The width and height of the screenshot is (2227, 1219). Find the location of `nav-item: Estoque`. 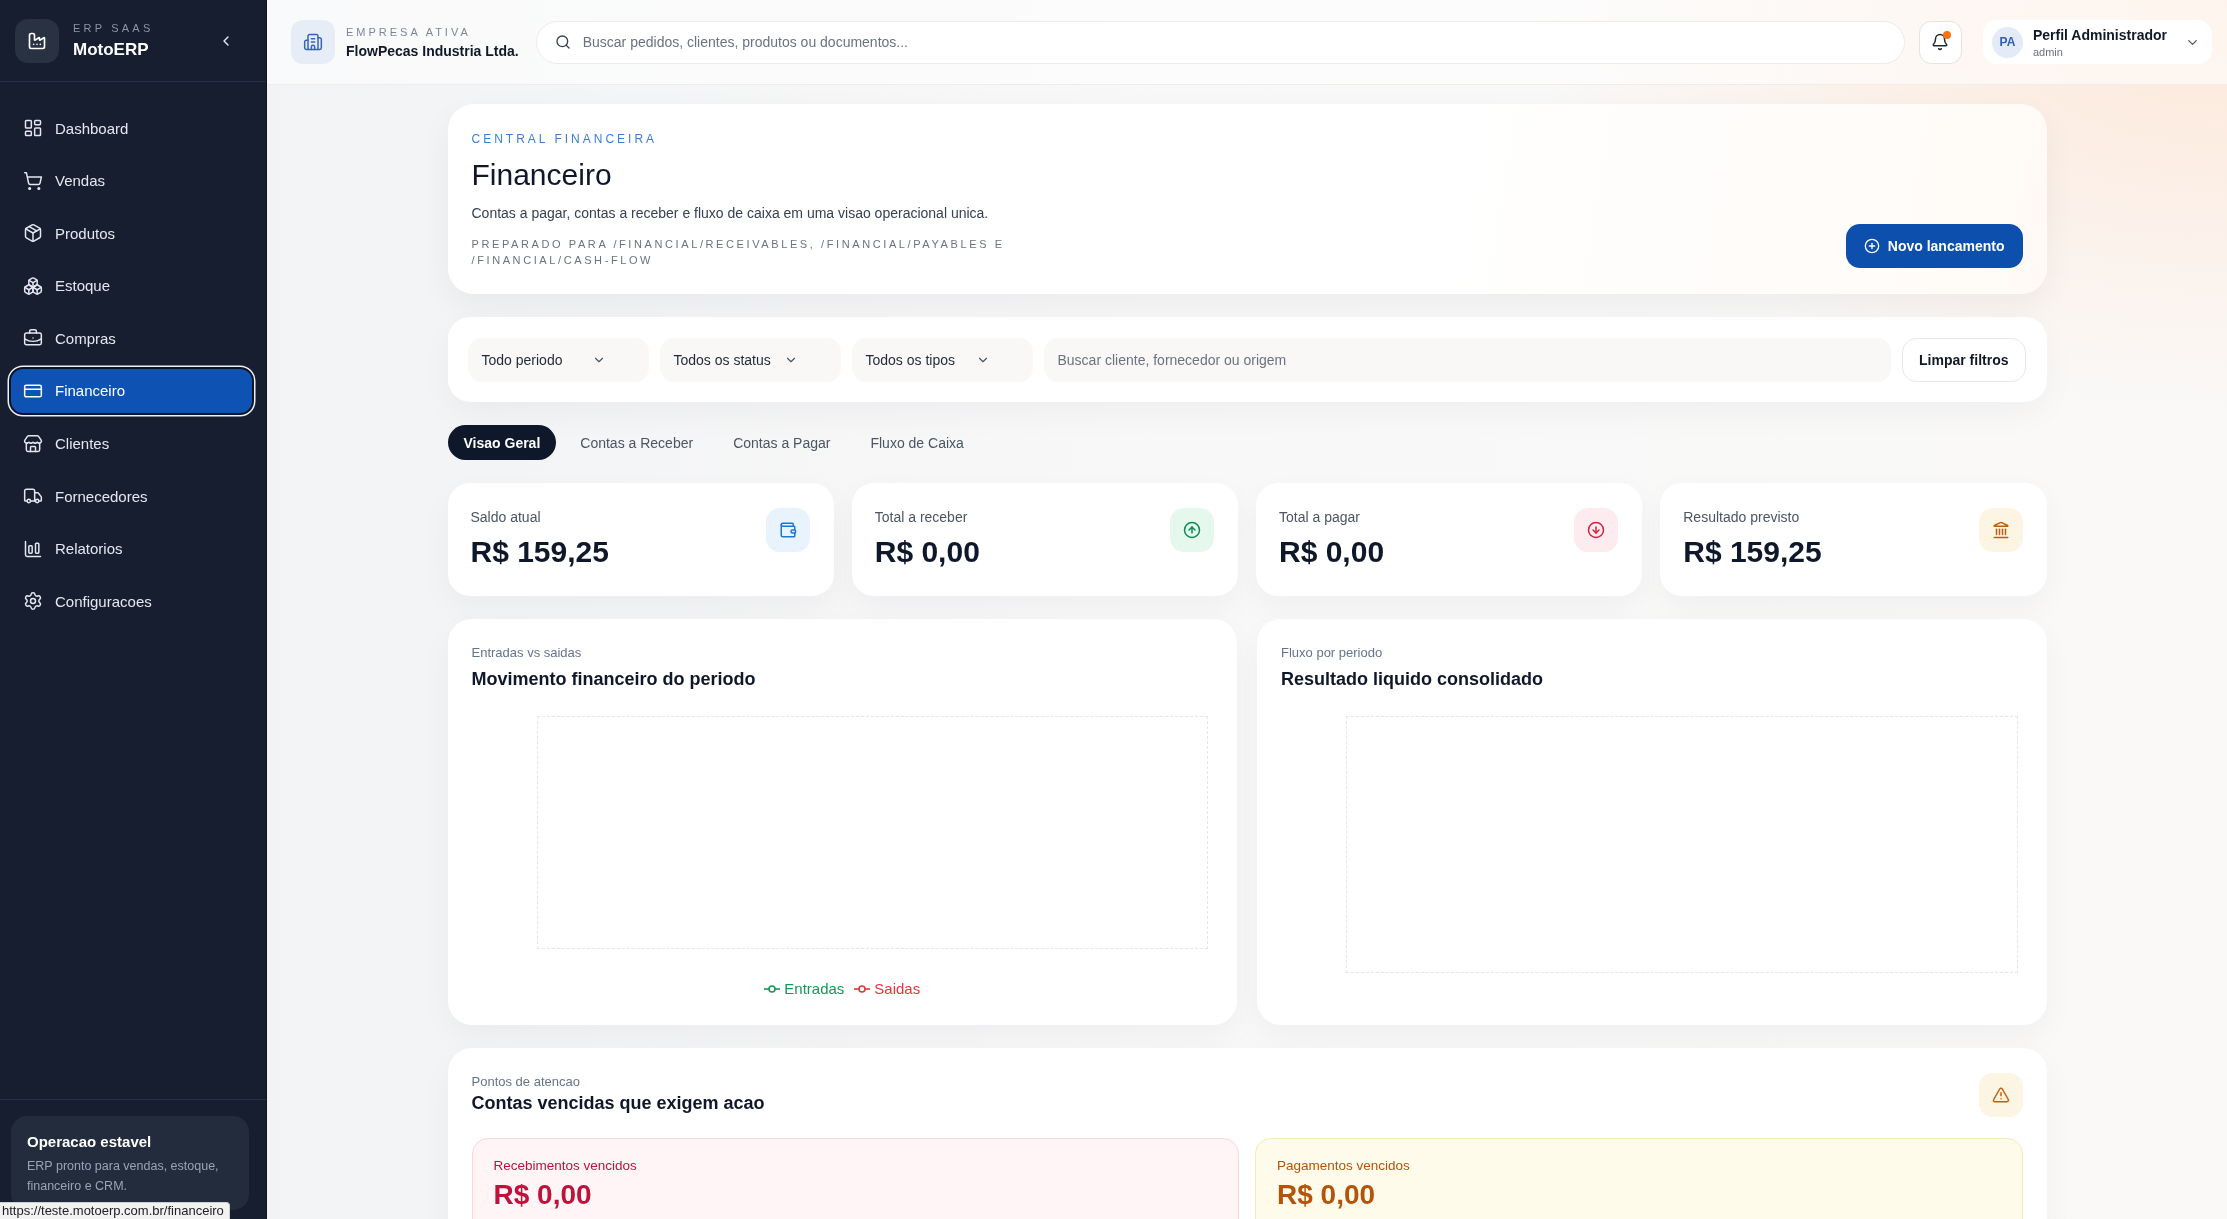

nav-item: Estoque is located at coordinates (131, 285).